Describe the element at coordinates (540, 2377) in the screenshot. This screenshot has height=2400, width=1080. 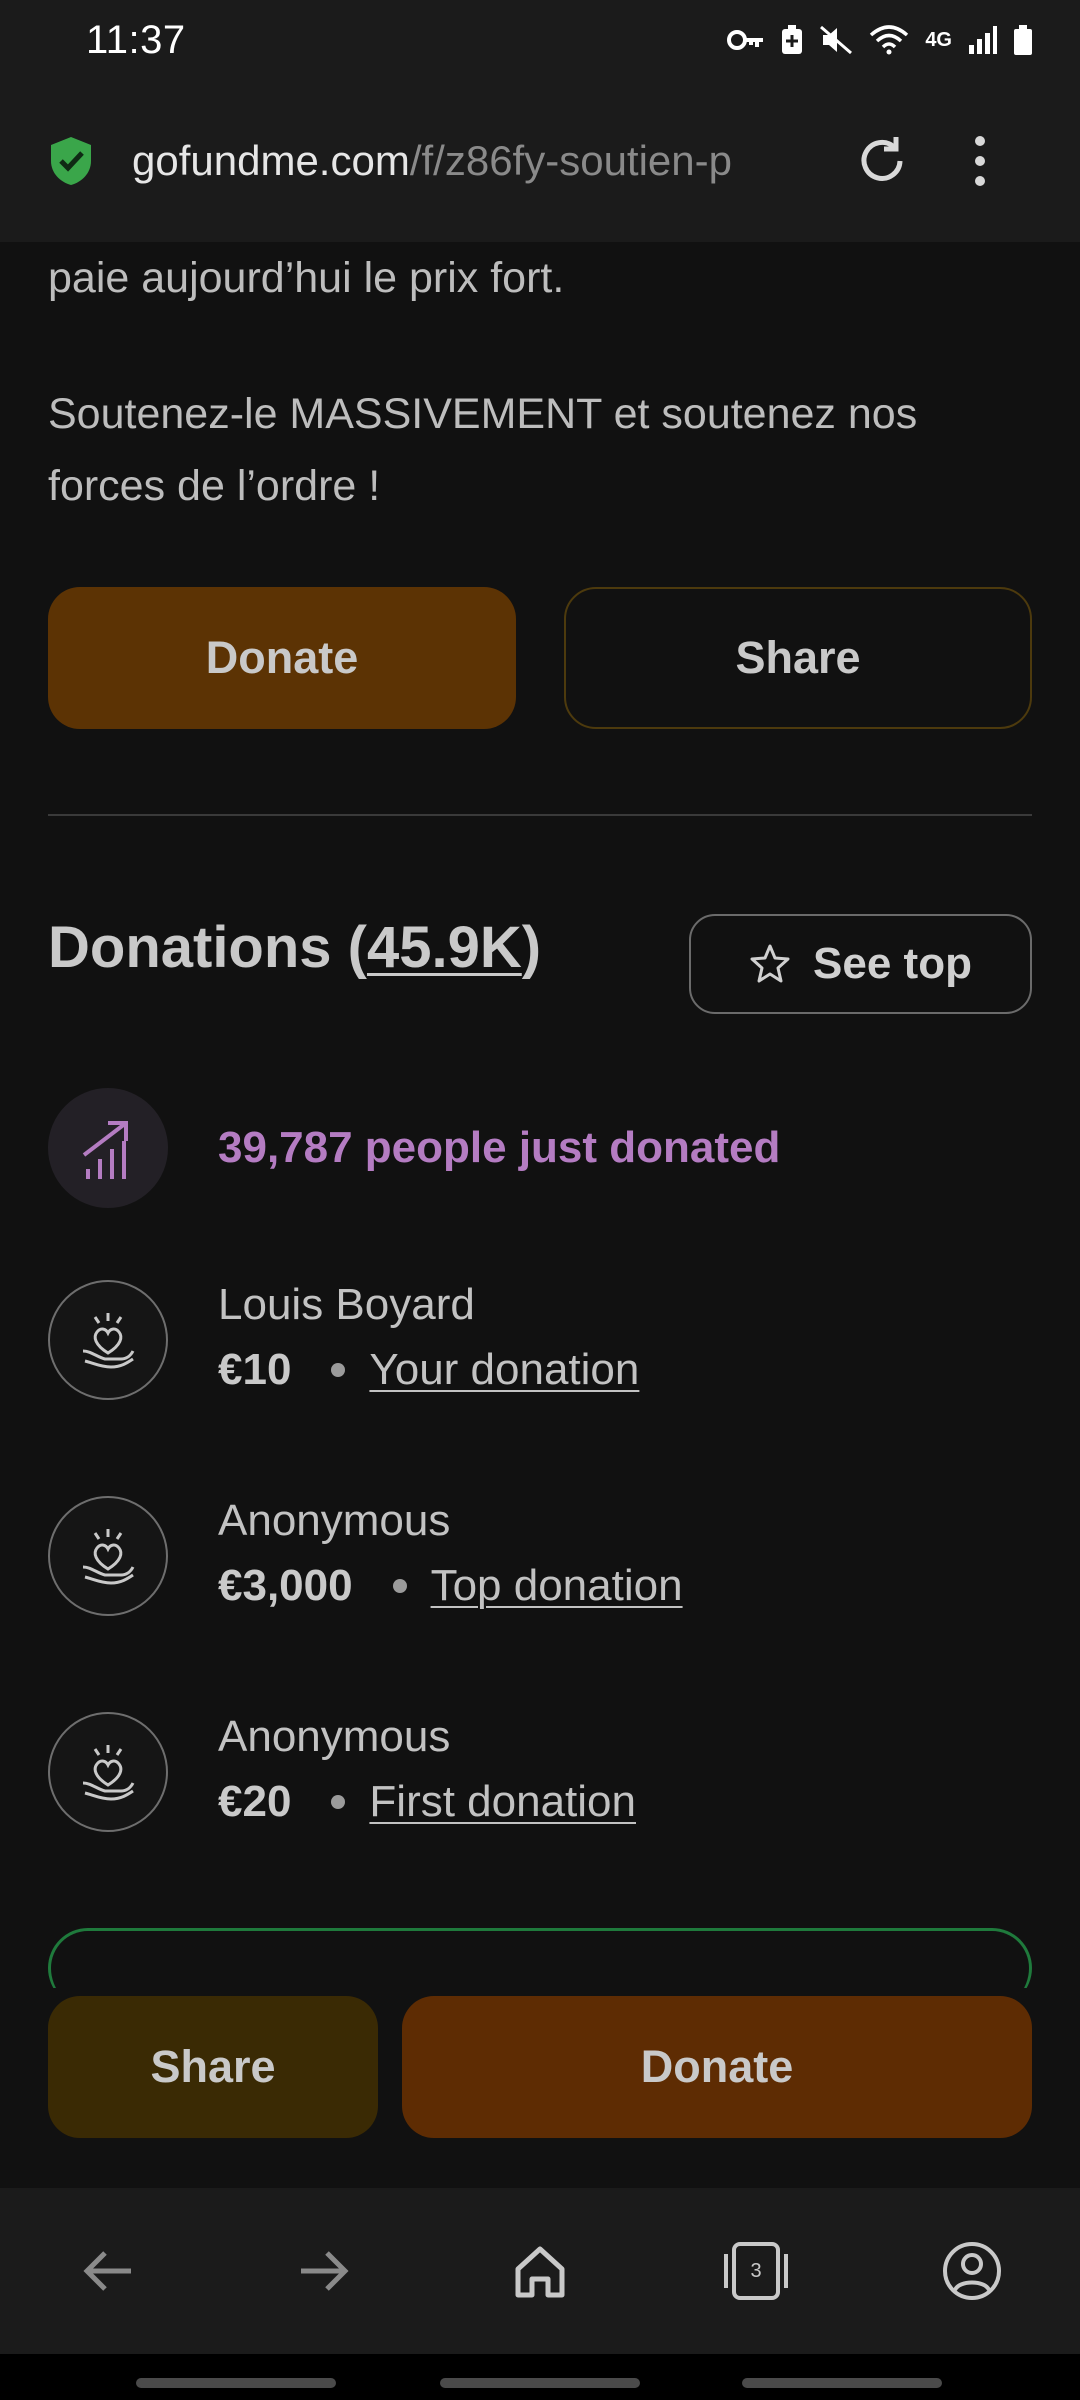
I see `system-gesture-bar` at that location.